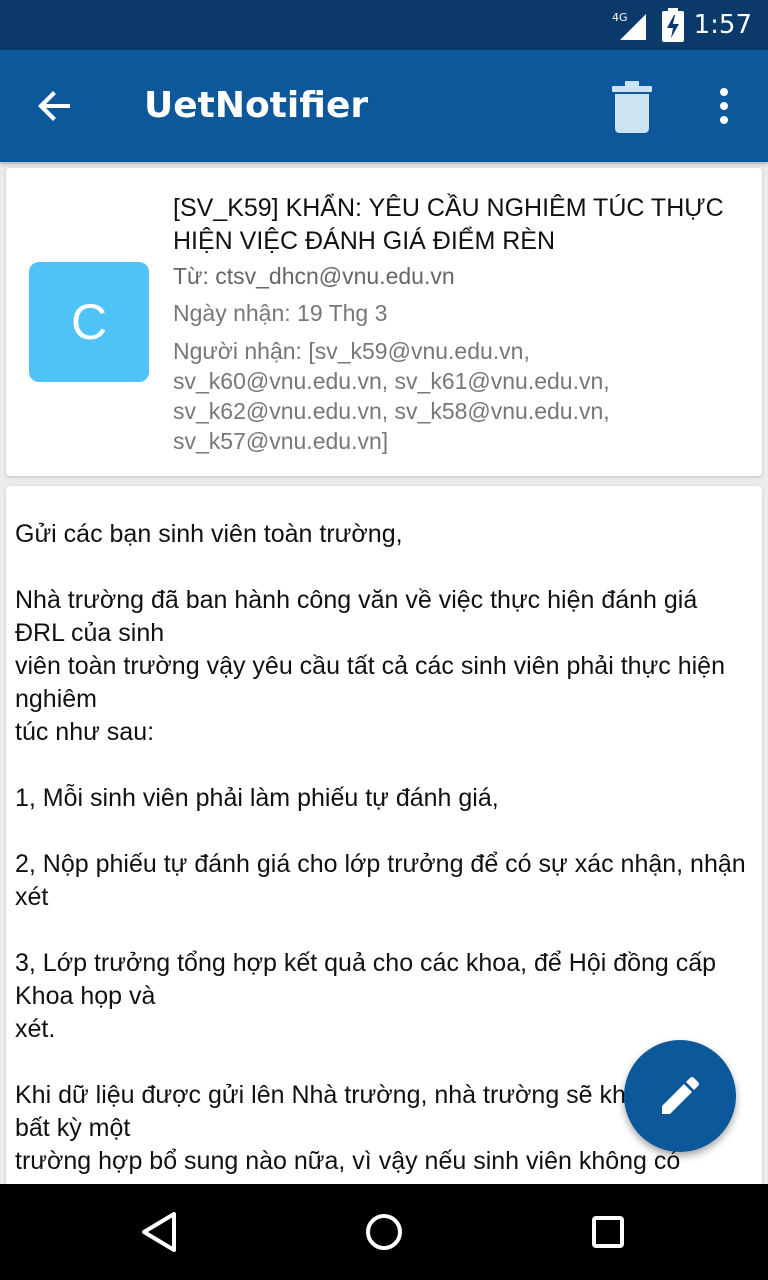 The width and height of the screenshot is (768, 1280). What do you see at coordinates (384, 25) in the screenshot?
I see `status-bar: 4G 1:57` at bounding box center [384, 25].